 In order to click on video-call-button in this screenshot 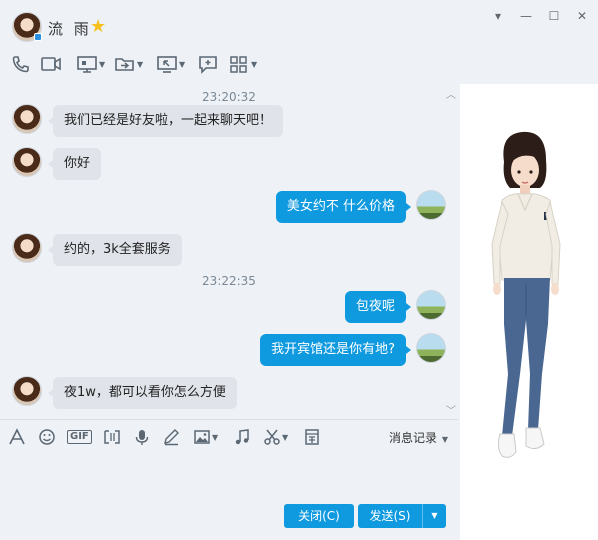, I will do `click(51, 64)`.